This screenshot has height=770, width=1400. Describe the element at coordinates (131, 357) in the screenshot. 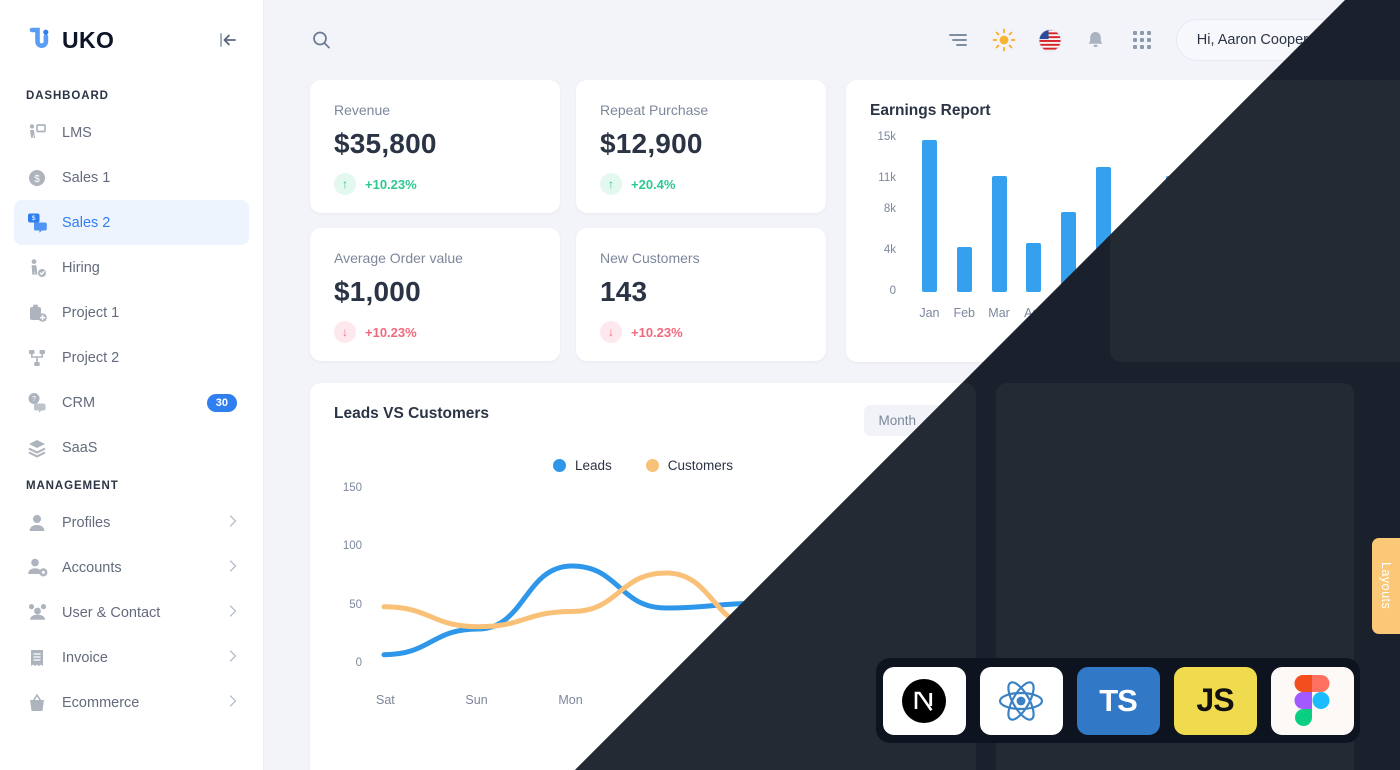

I see `sidebar-item-project-2: Project 2` at that location.